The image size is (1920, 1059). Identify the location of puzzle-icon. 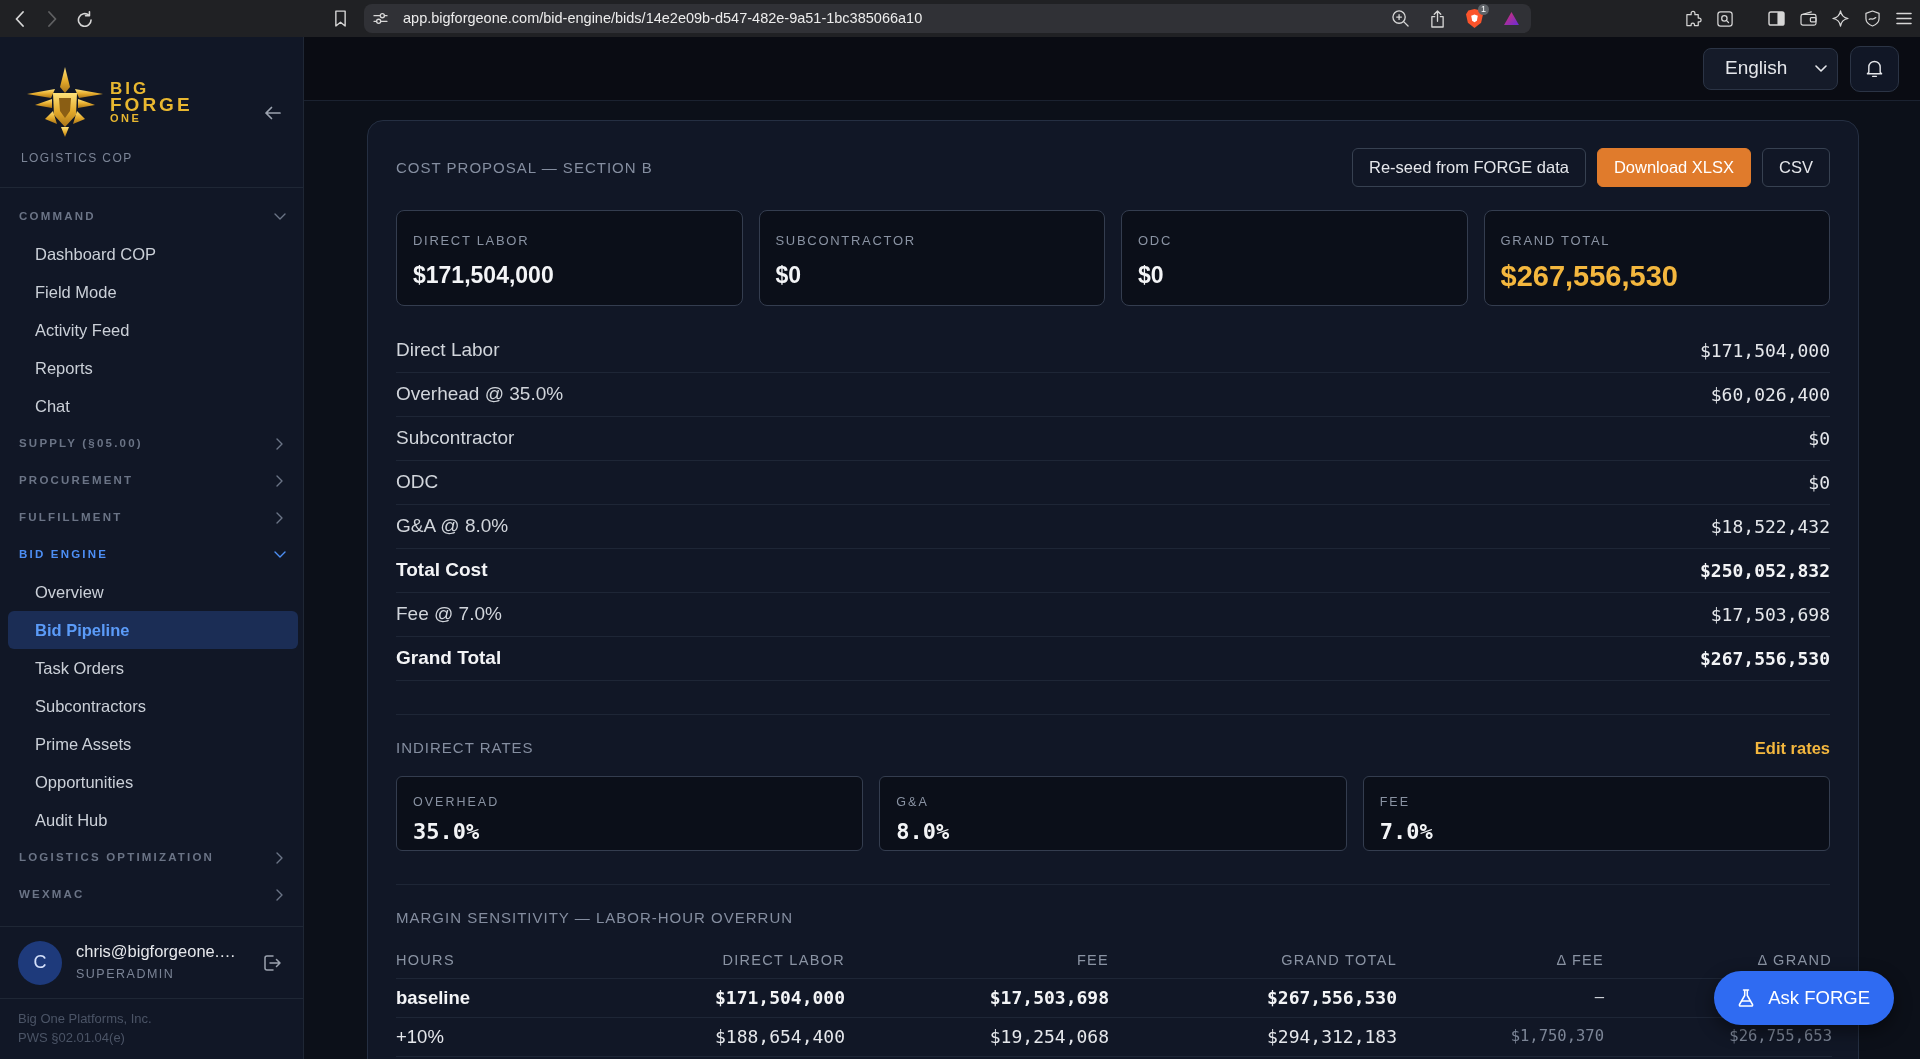
(1693, 18).